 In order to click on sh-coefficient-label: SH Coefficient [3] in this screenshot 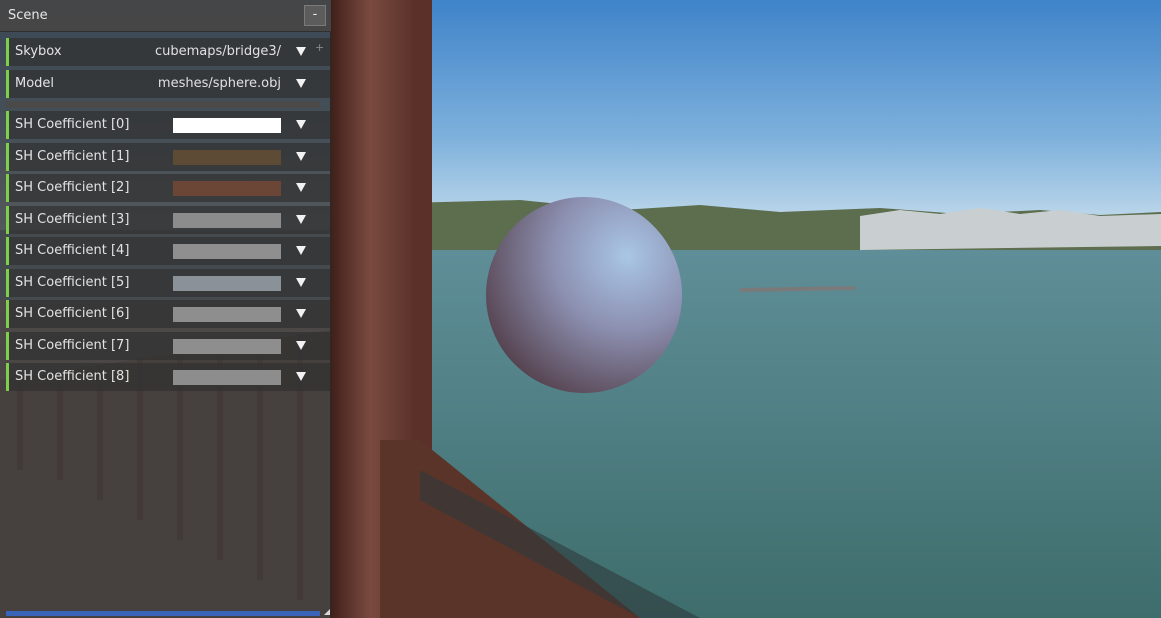, I will do `click(72, 219)`.